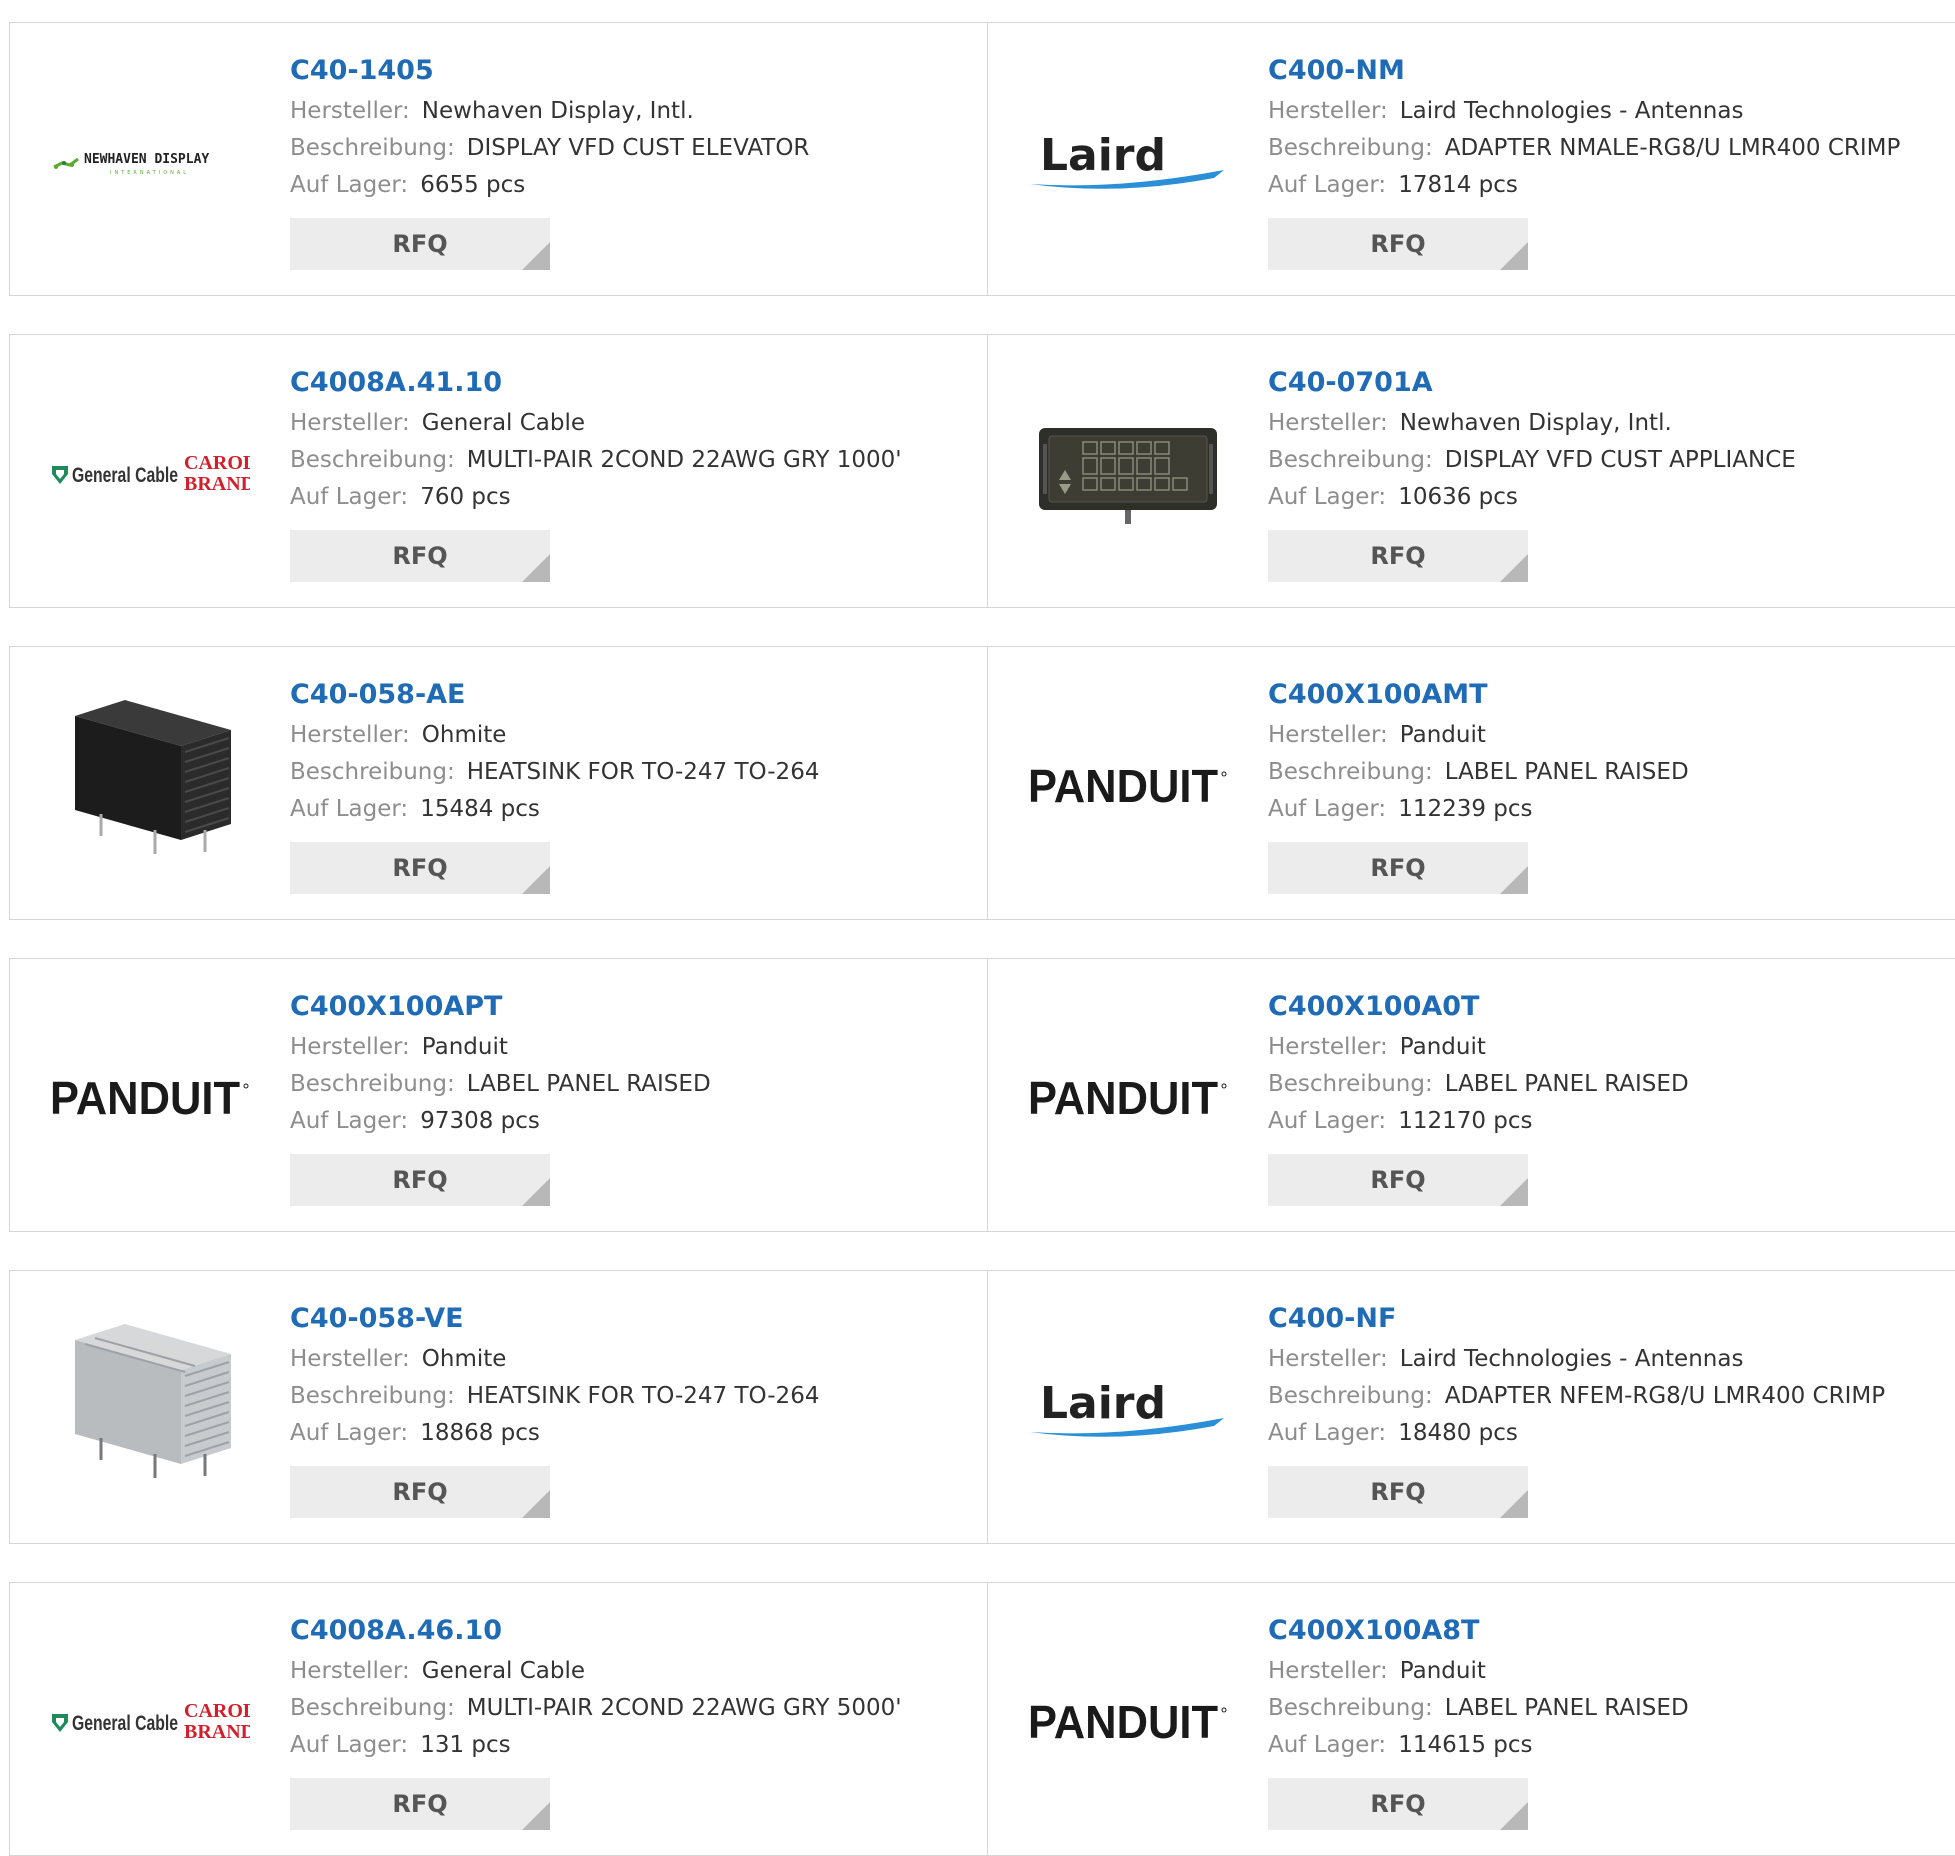 The height and width of the screenshot is (1856, 1955). What do you see at coordinates (465, 497) in the screenshot?
I see `stock-value: 760 pcs` at bounding box center [465, 497].